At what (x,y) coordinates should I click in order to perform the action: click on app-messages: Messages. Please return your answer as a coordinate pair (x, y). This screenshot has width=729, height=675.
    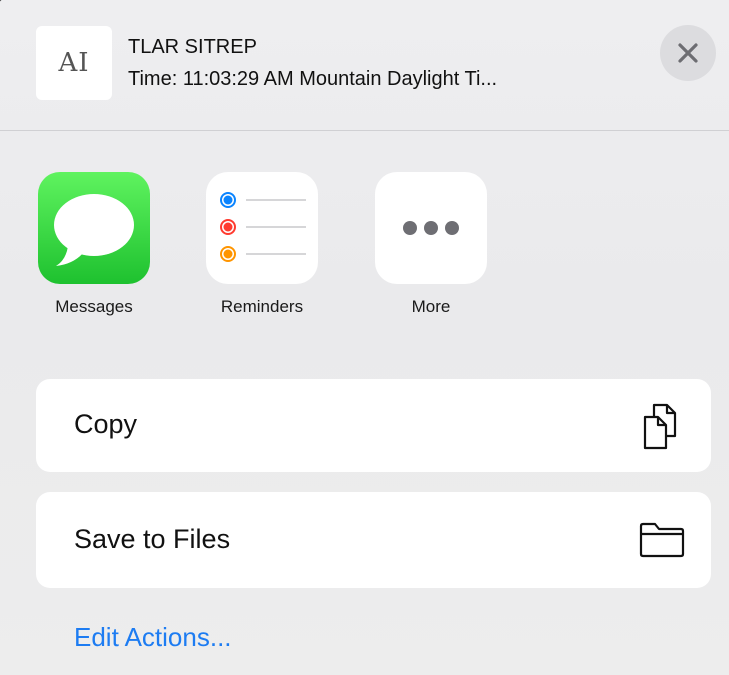
    Looking at the image, I should click on (94, 244).